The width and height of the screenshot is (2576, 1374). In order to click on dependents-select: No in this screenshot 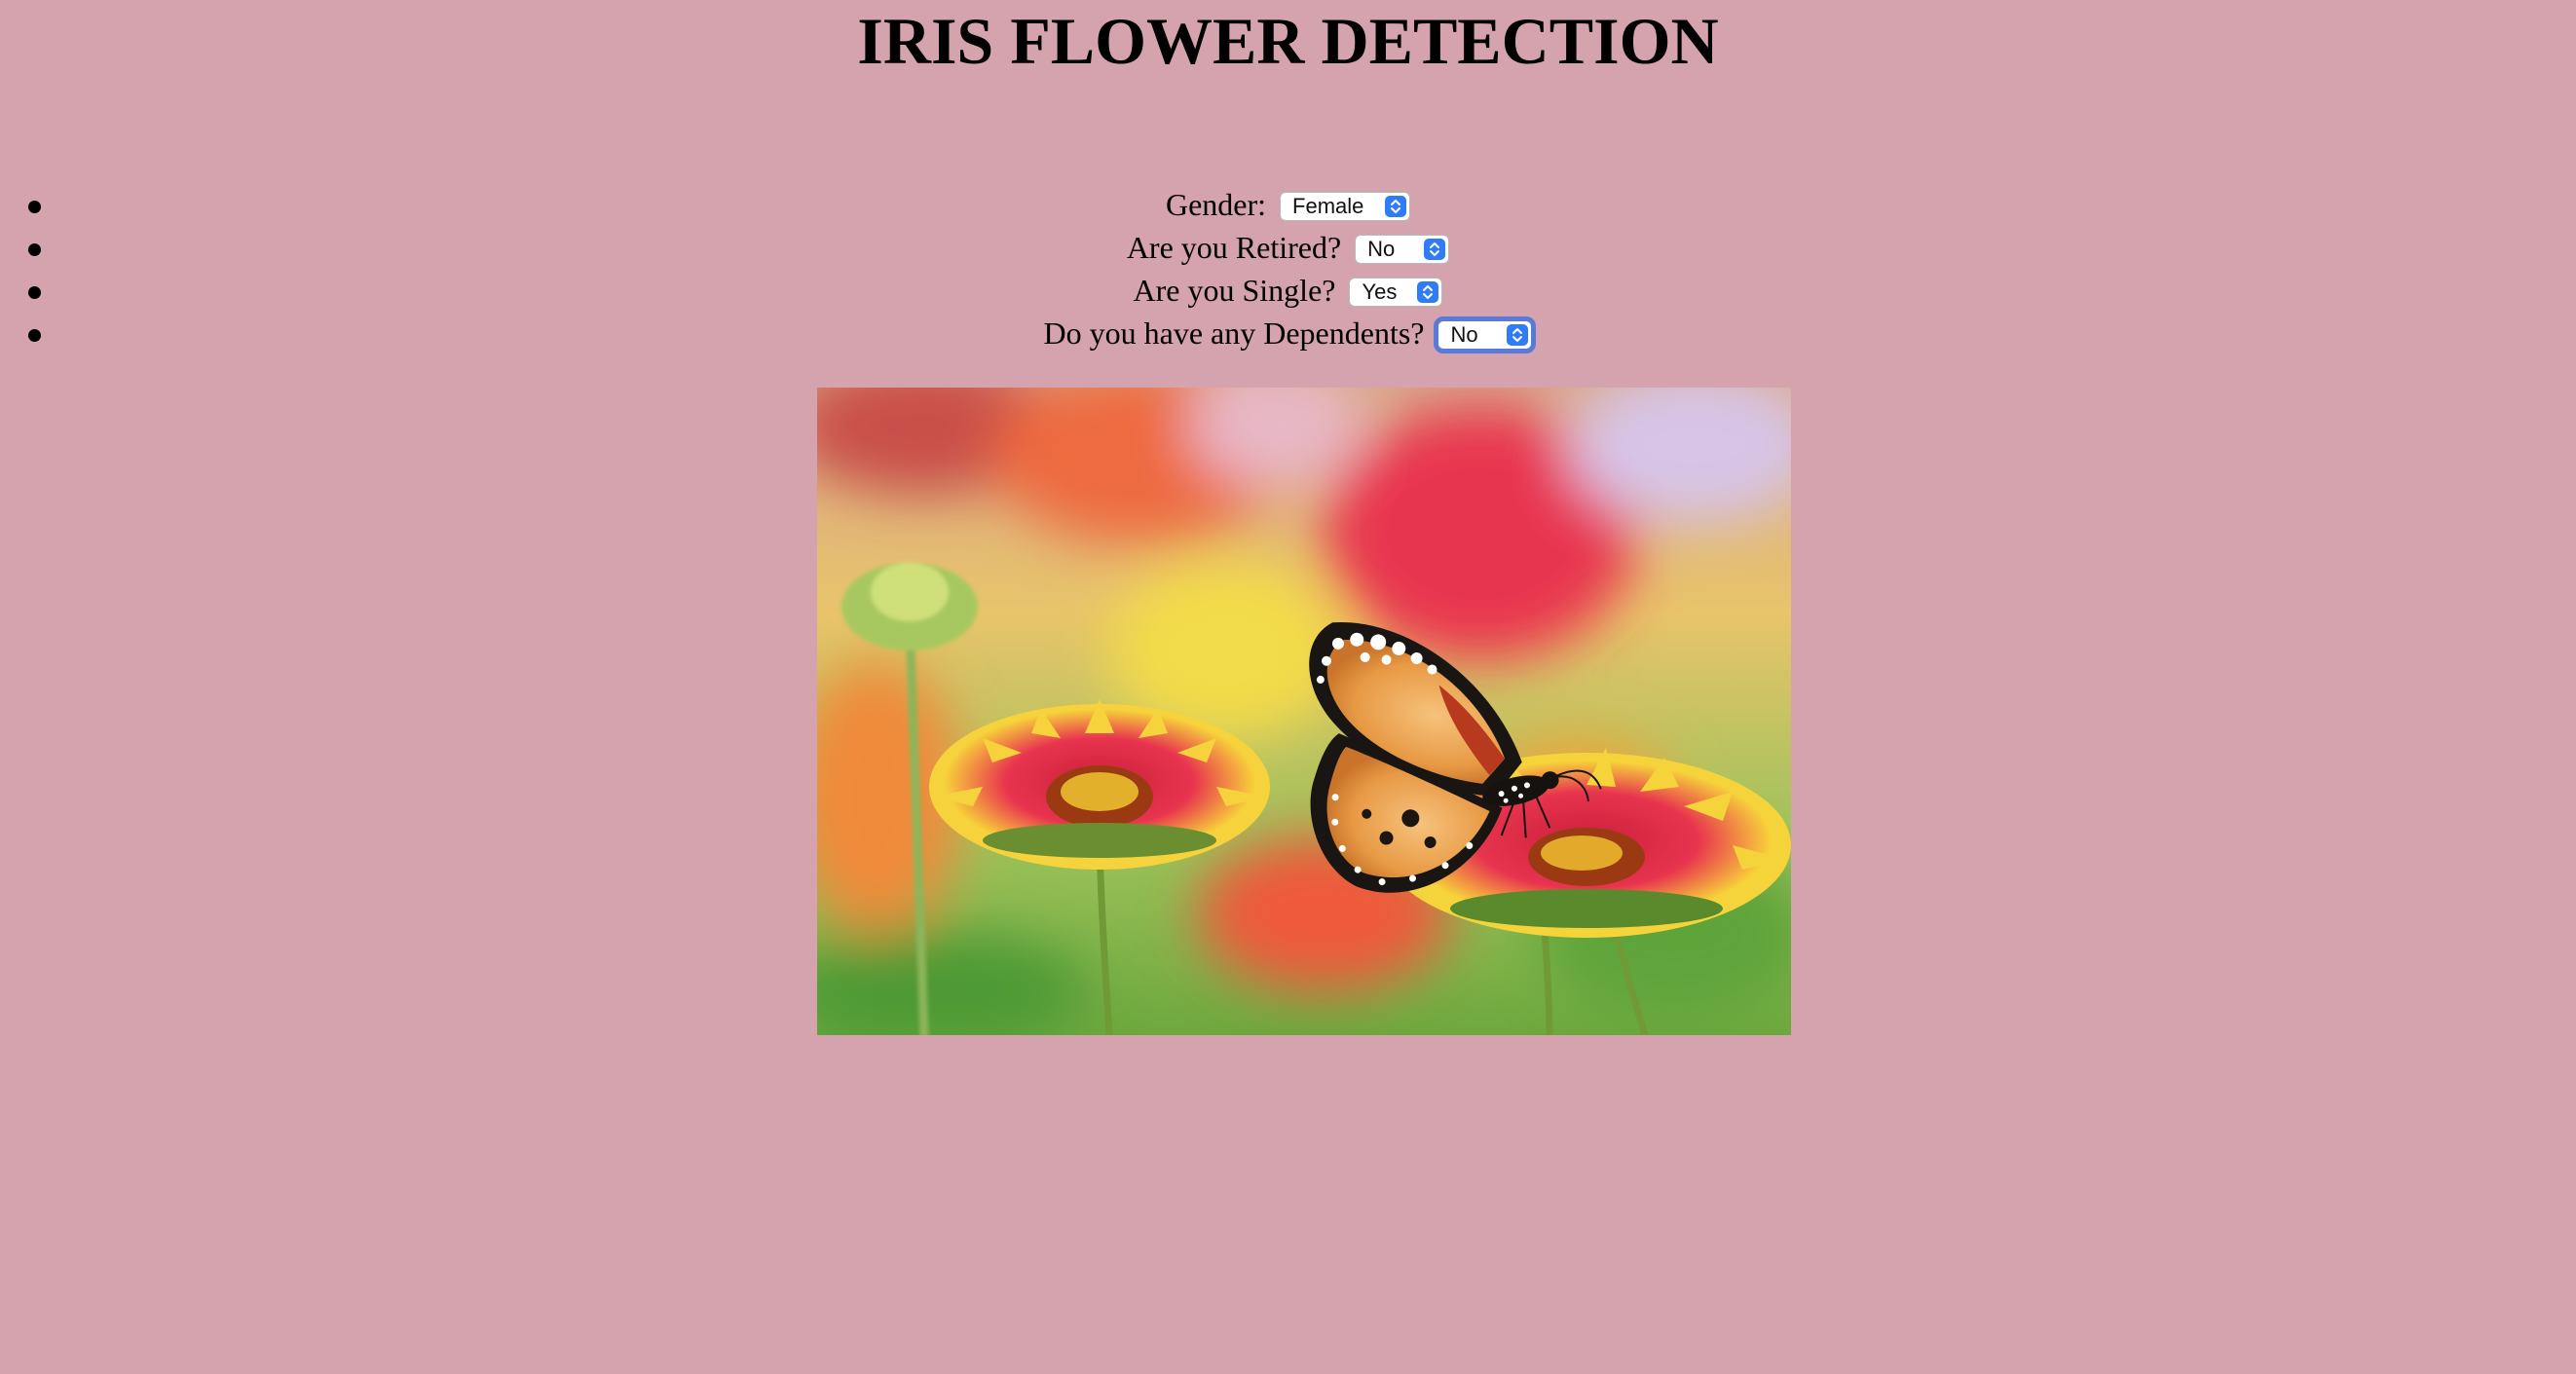, I will do `click(1485, 334)`.